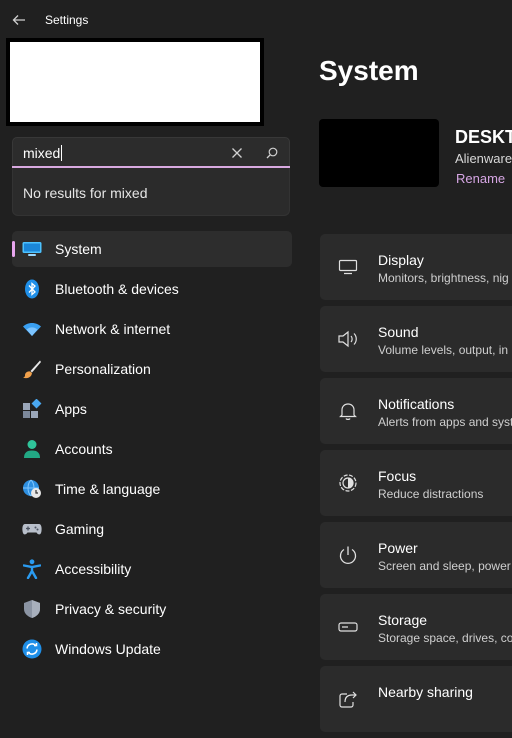 The width and height of the screenshot is (512, 738). I want to click on search-input-value: mixed, so click(43, 153).